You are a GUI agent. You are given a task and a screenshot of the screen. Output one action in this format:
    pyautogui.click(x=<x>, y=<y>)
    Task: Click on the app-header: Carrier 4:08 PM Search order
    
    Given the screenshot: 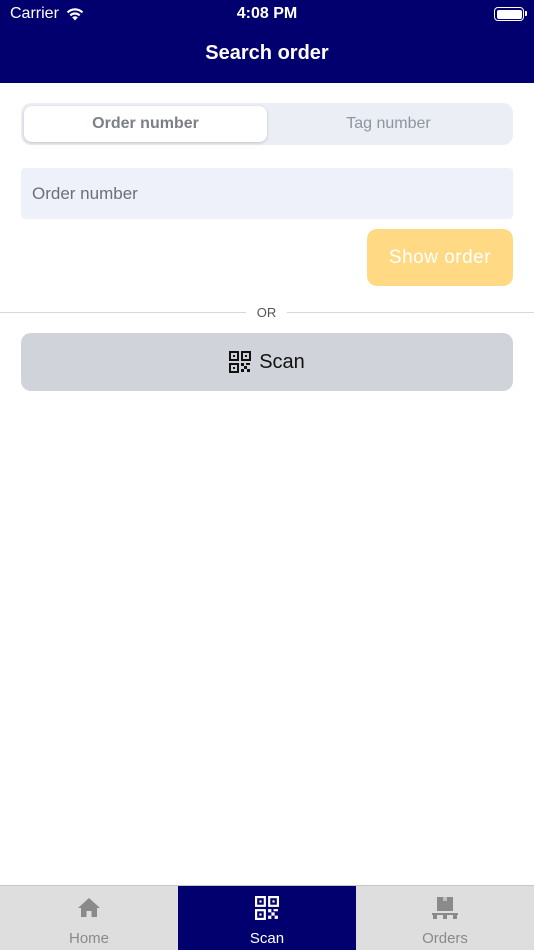 What is the action you would take?
    pyautogui.click(x=267, y=41)
    